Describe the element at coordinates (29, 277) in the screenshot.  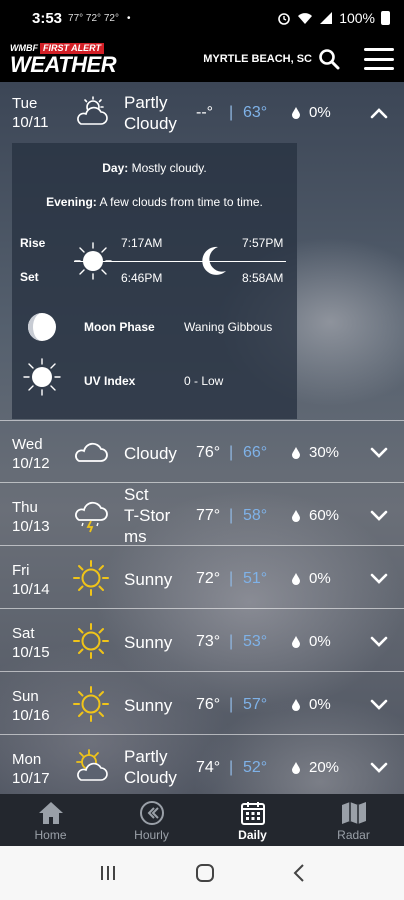
I see `set-label: Set` at that location.